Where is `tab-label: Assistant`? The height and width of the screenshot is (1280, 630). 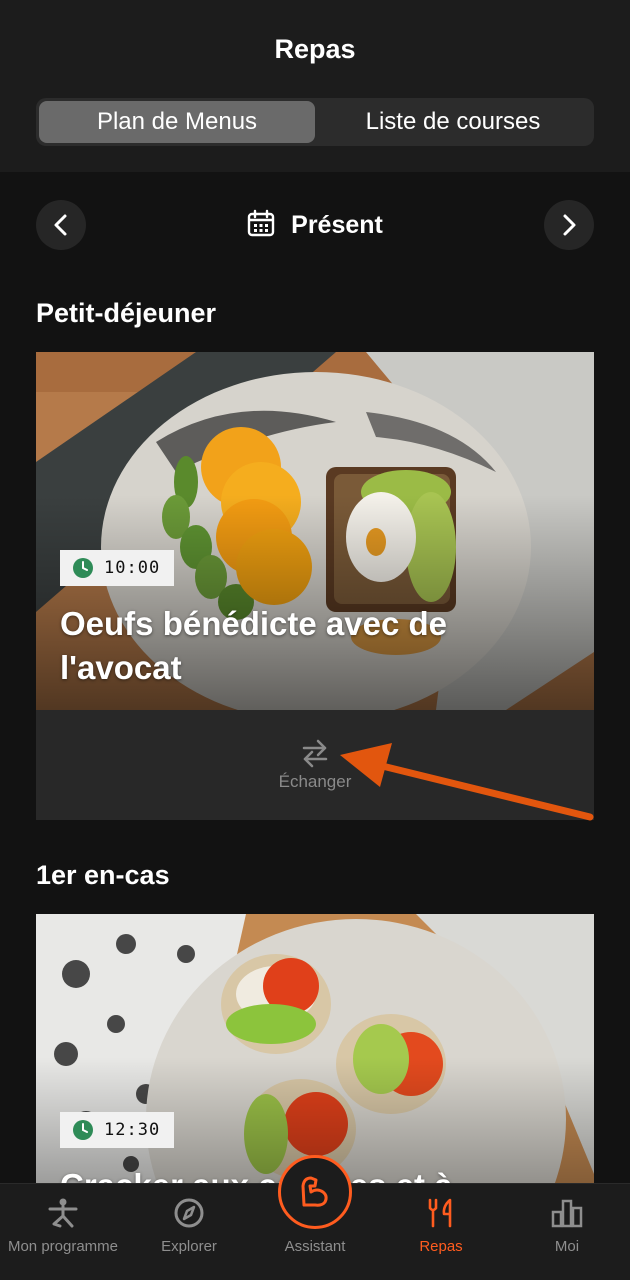 tab-label: Assistant is located at coordinates (315, 1246).